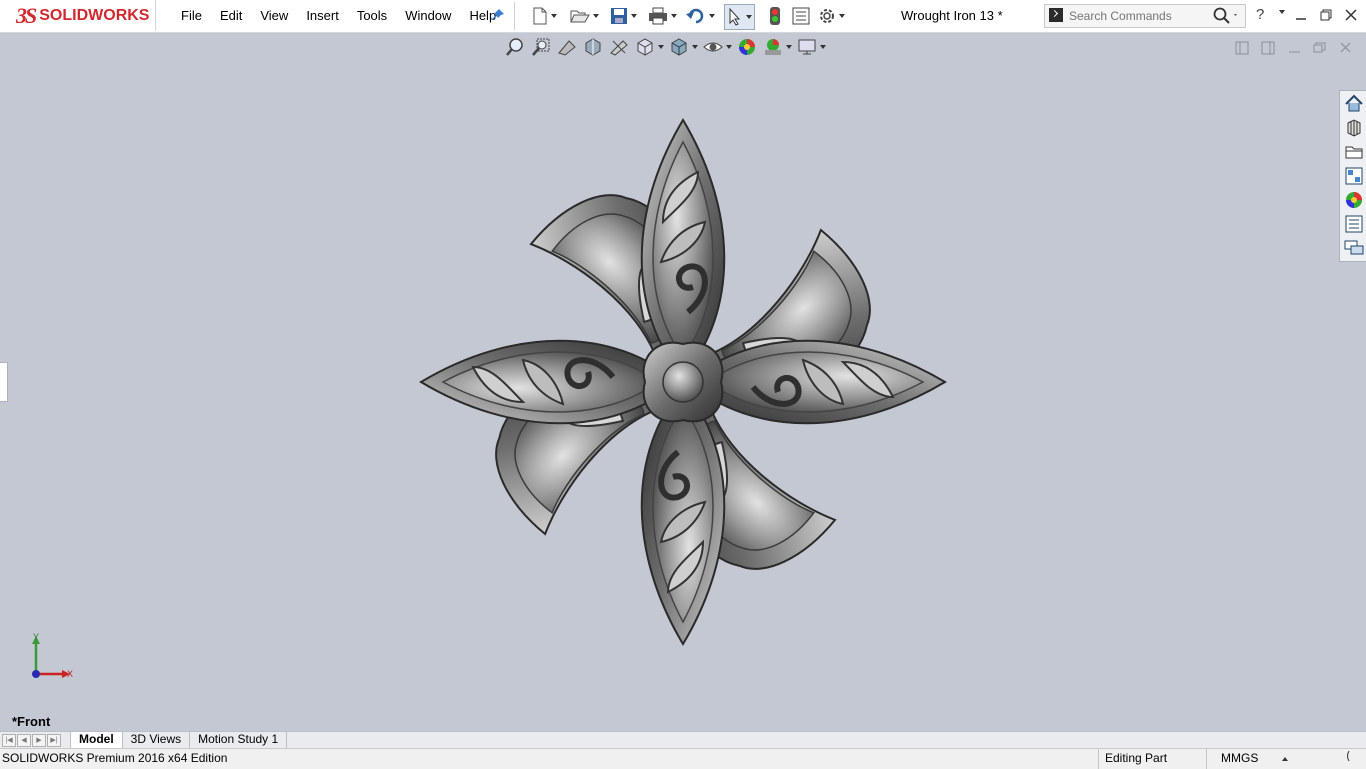  I want to click on tab-last-button: ▶|, so click(54, 740).